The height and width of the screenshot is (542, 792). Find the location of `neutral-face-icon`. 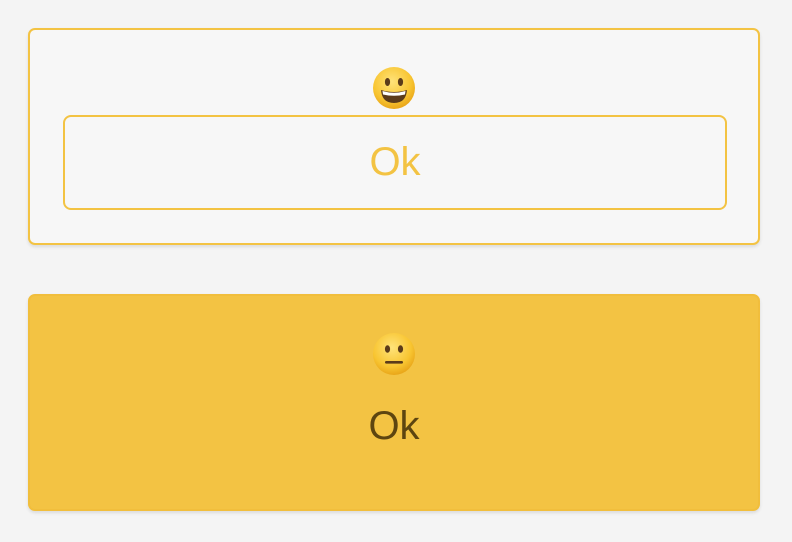

neutral-face-icon is located at coordinates (394, 354).